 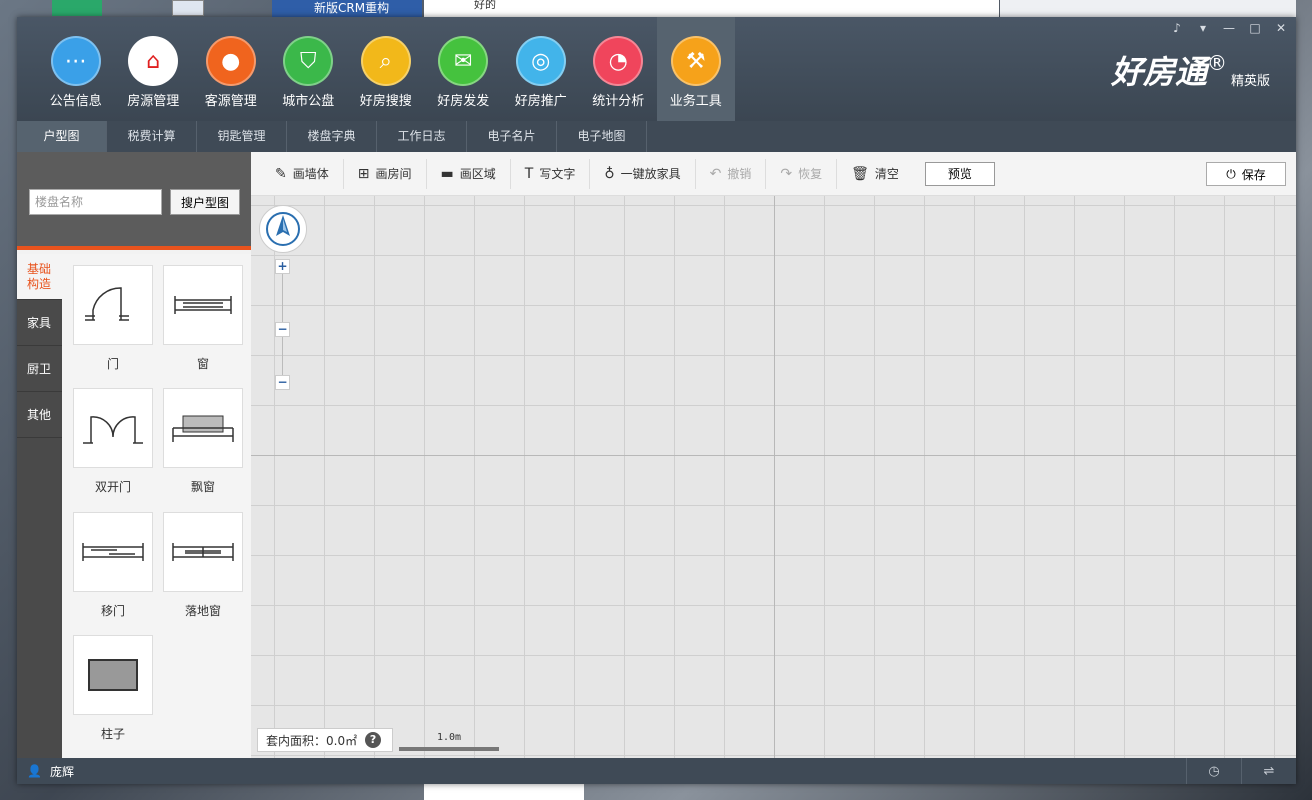 I want to click on draw-wall-tool: ✎ 画墙体, so click(x=302, y=173).